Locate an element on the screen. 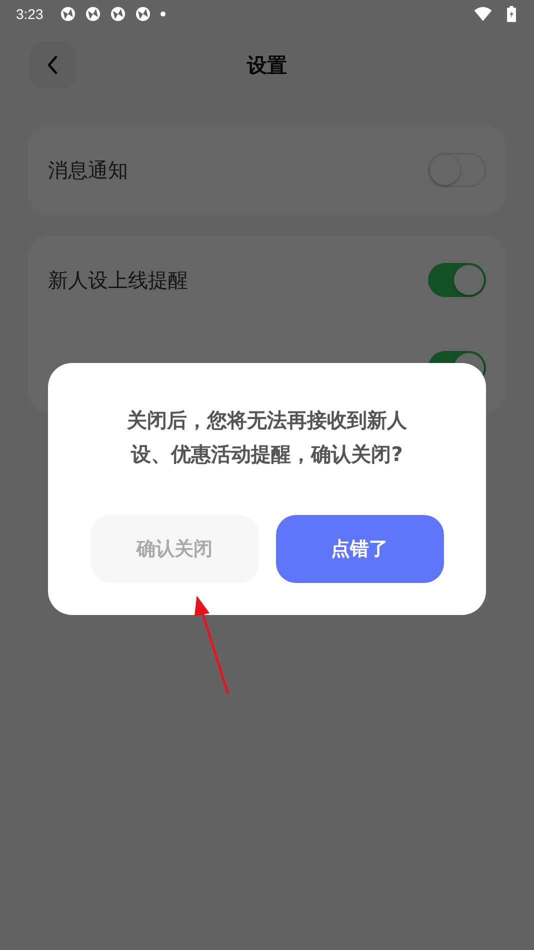 Image resolution: width=534 pixels, height=950 pixels. battery-icon is located at coordinates (511, 14).